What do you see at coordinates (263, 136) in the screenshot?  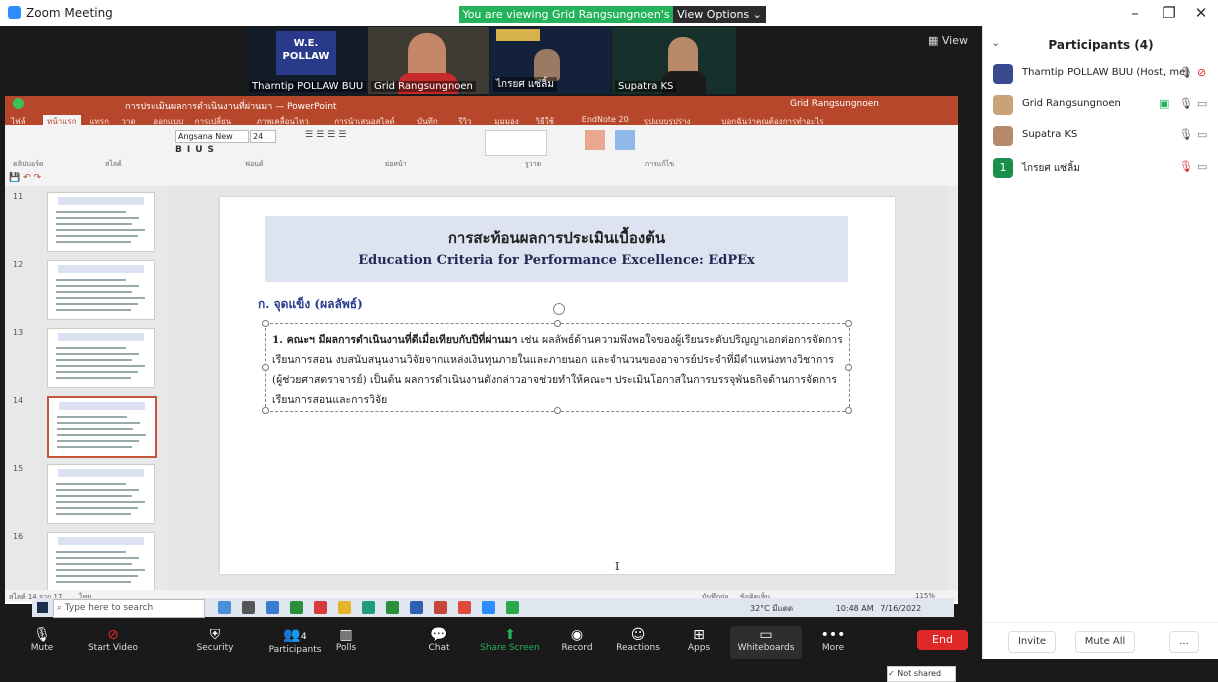 I see `font-size-box: 24` at bounding box center [263, 136].